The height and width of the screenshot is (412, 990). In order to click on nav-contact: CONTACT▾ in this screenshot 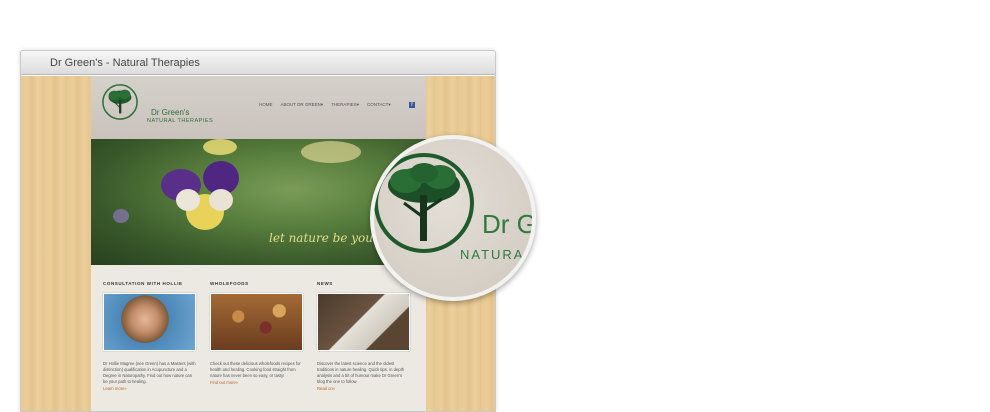, I will do `click(379, 105)`.